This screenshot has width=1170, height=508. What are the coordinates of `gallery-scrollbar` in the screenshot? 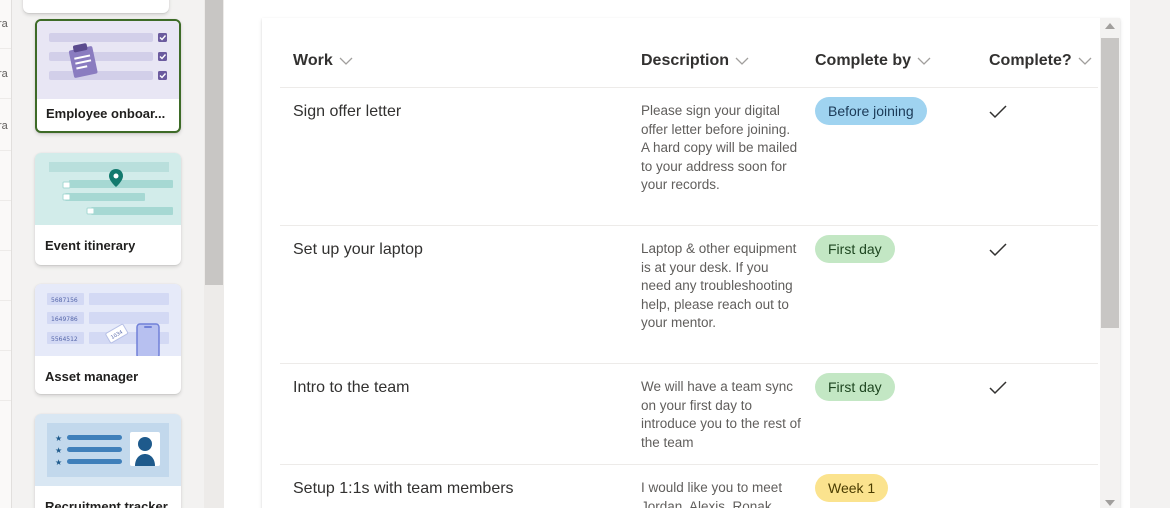 It's located at (214, 254).